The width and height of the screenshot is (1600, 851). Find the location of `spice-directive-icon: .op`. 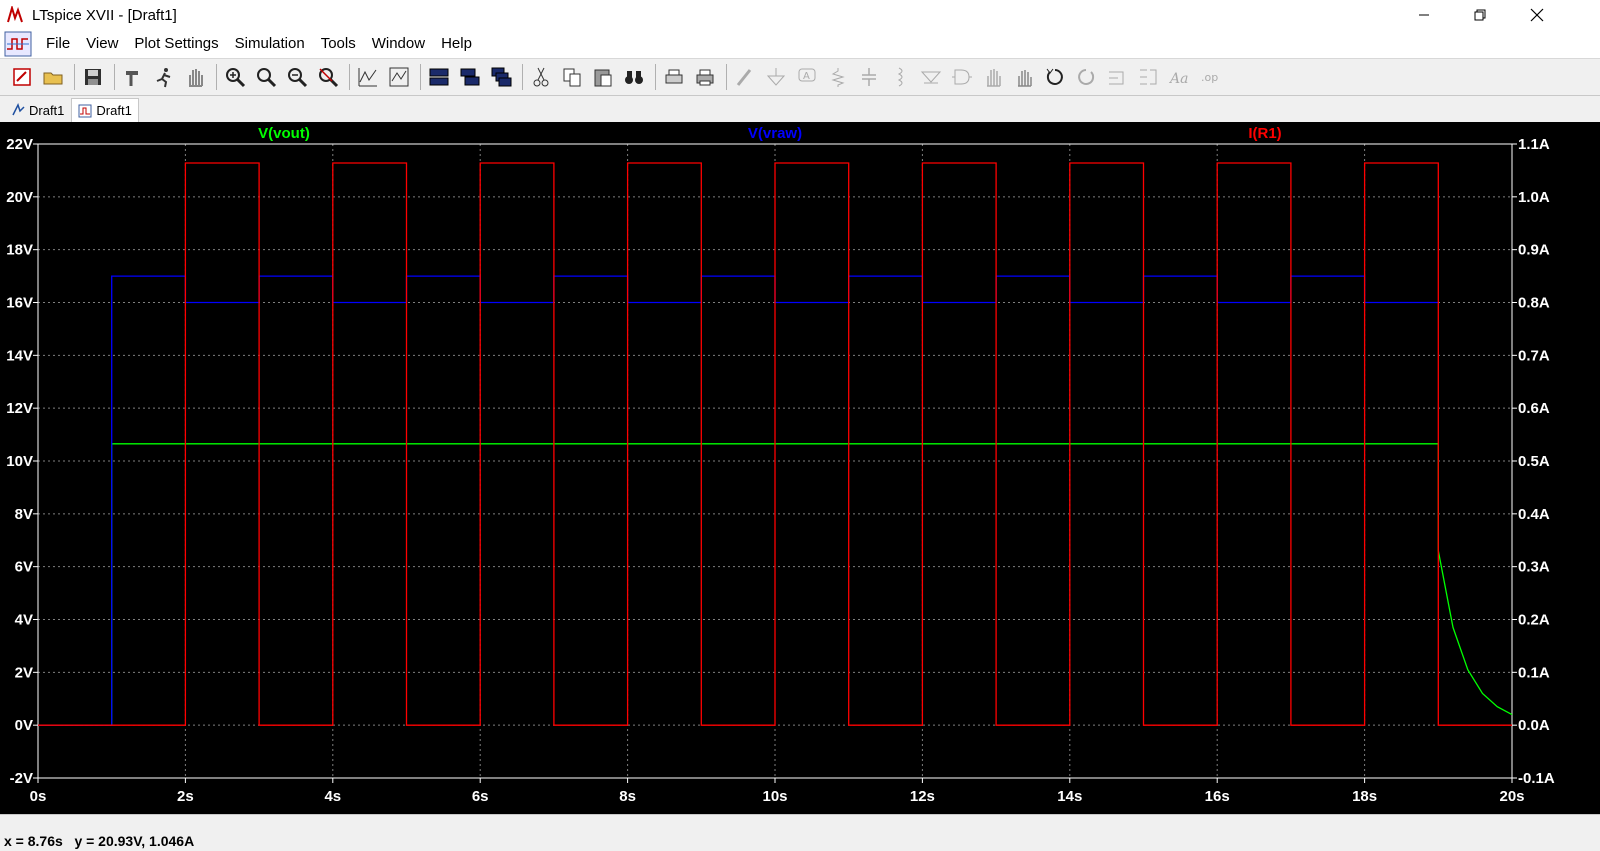

spice-directive-icon: .op is located at coordinates (1209, 77).